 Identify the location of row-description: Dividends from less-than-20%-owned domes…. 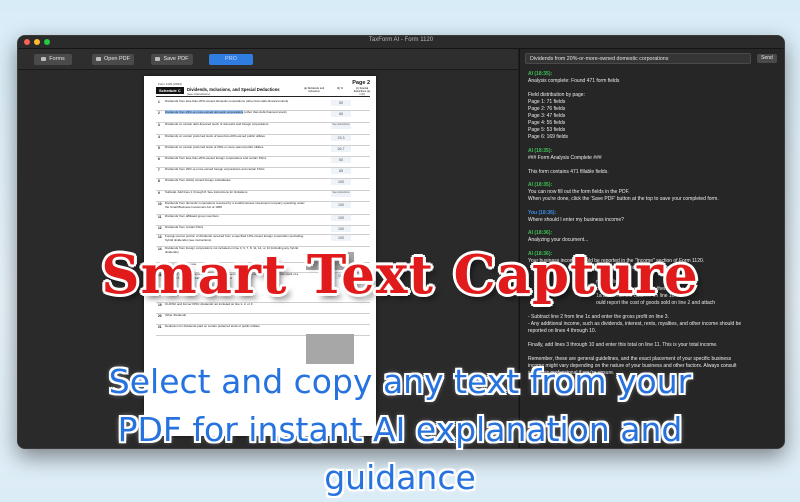
(235, 101).